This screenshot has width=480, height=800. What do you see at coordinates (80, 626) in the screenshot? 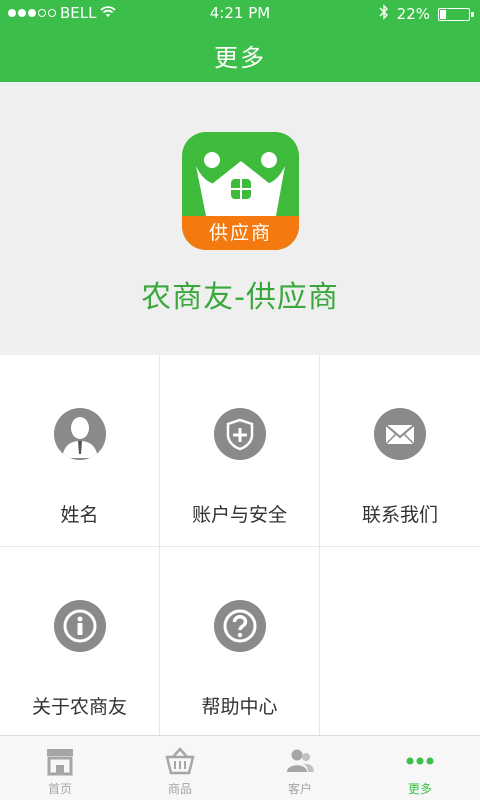
I see `info-icon` at bounding box center [80, 626].